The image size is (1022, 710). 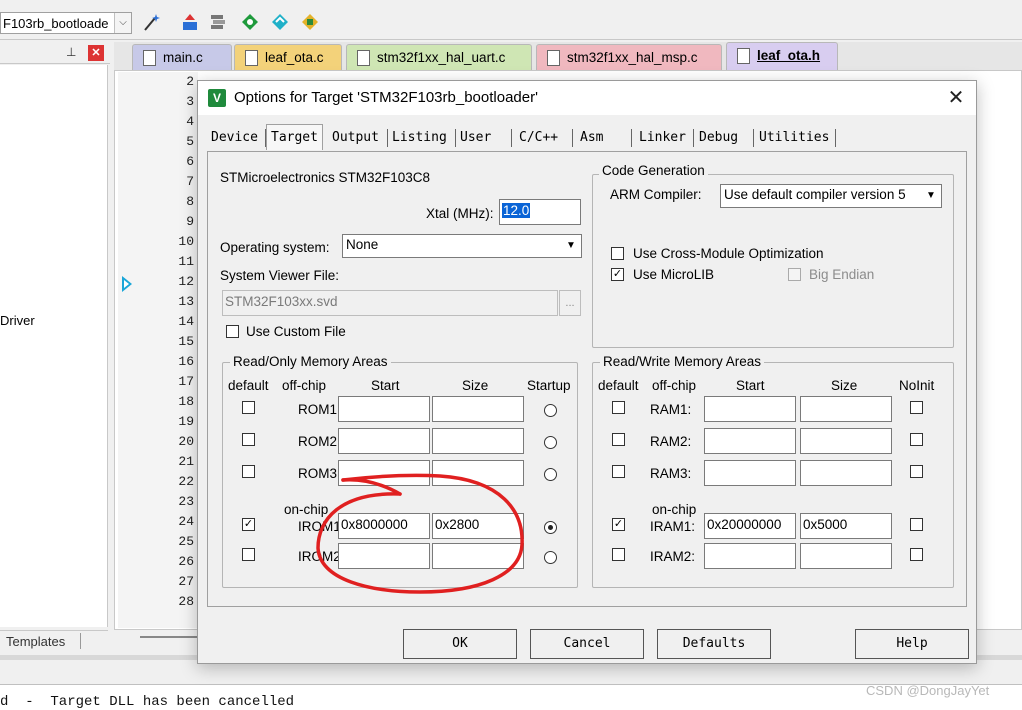 I want to click on load-icon, so click(x=190, y=22).